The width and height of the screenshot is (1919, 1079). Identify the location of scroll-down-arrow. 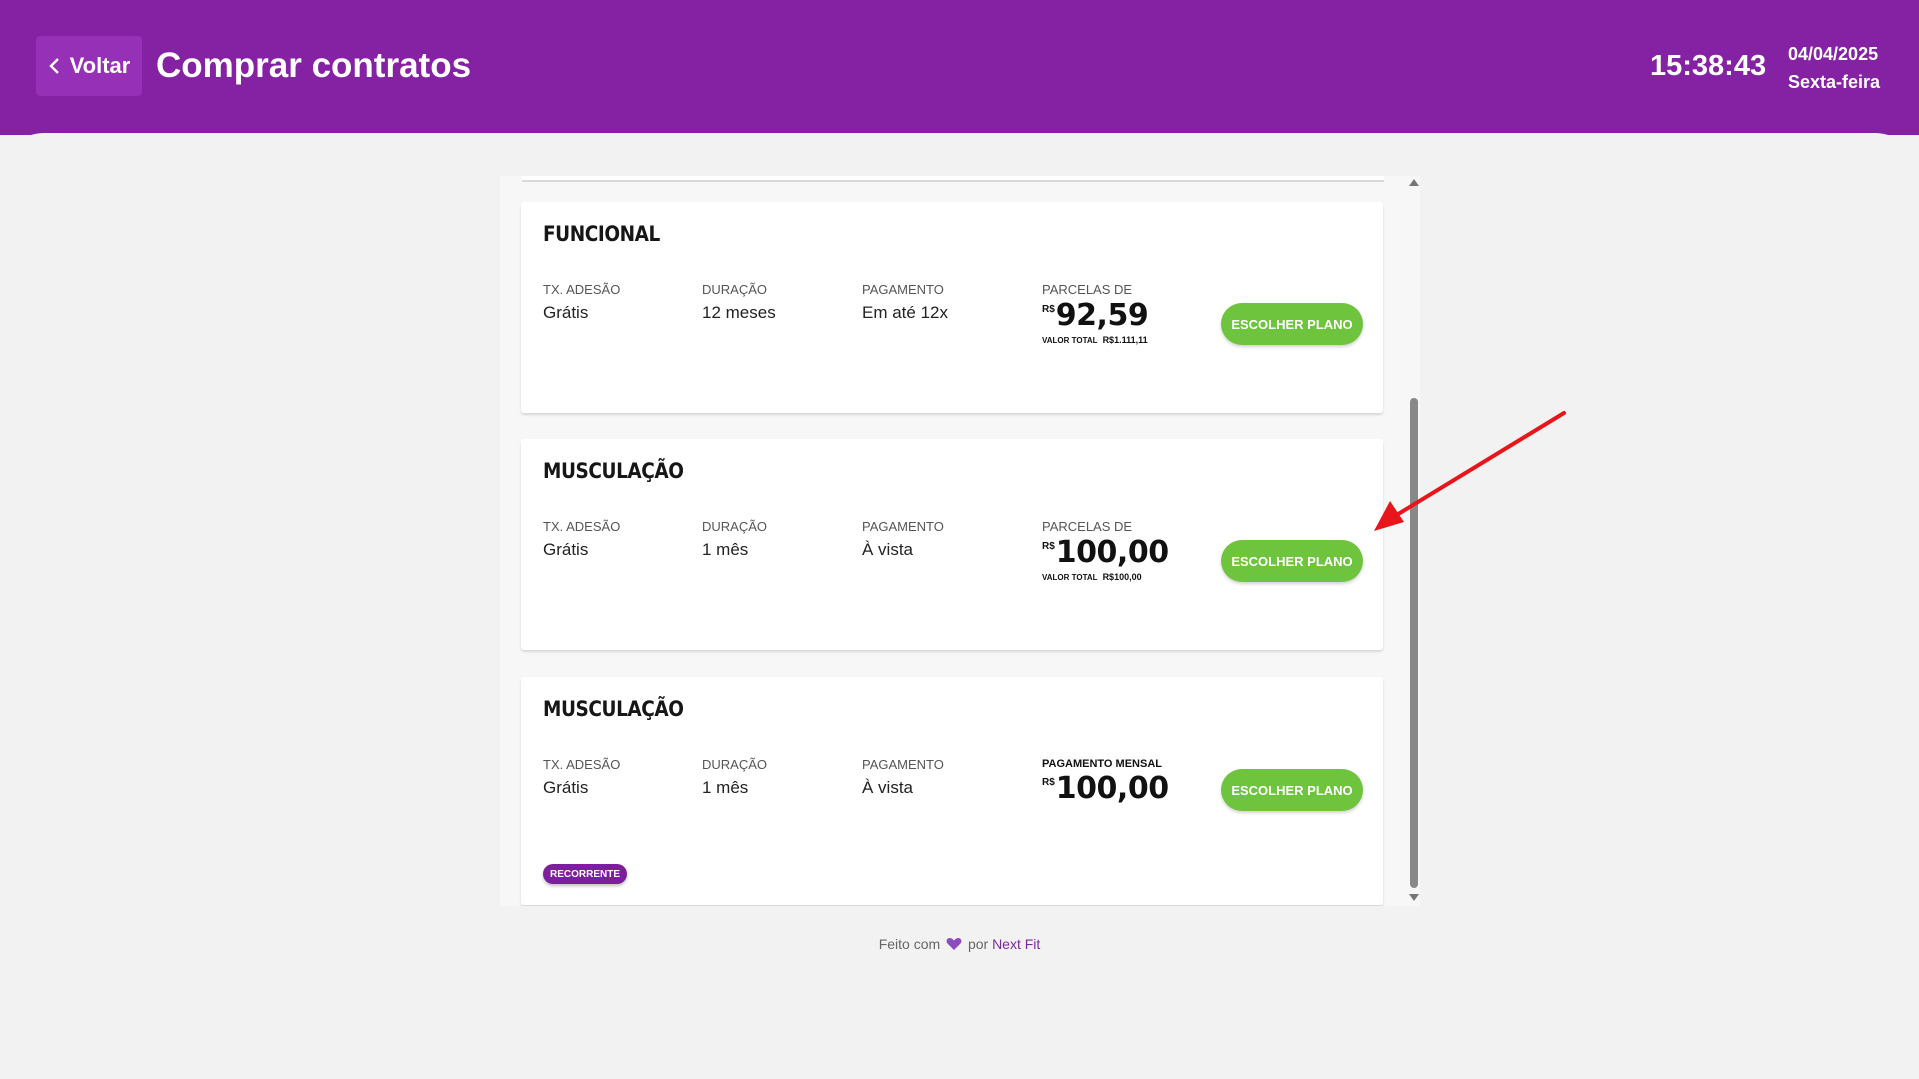
(1414, 897).